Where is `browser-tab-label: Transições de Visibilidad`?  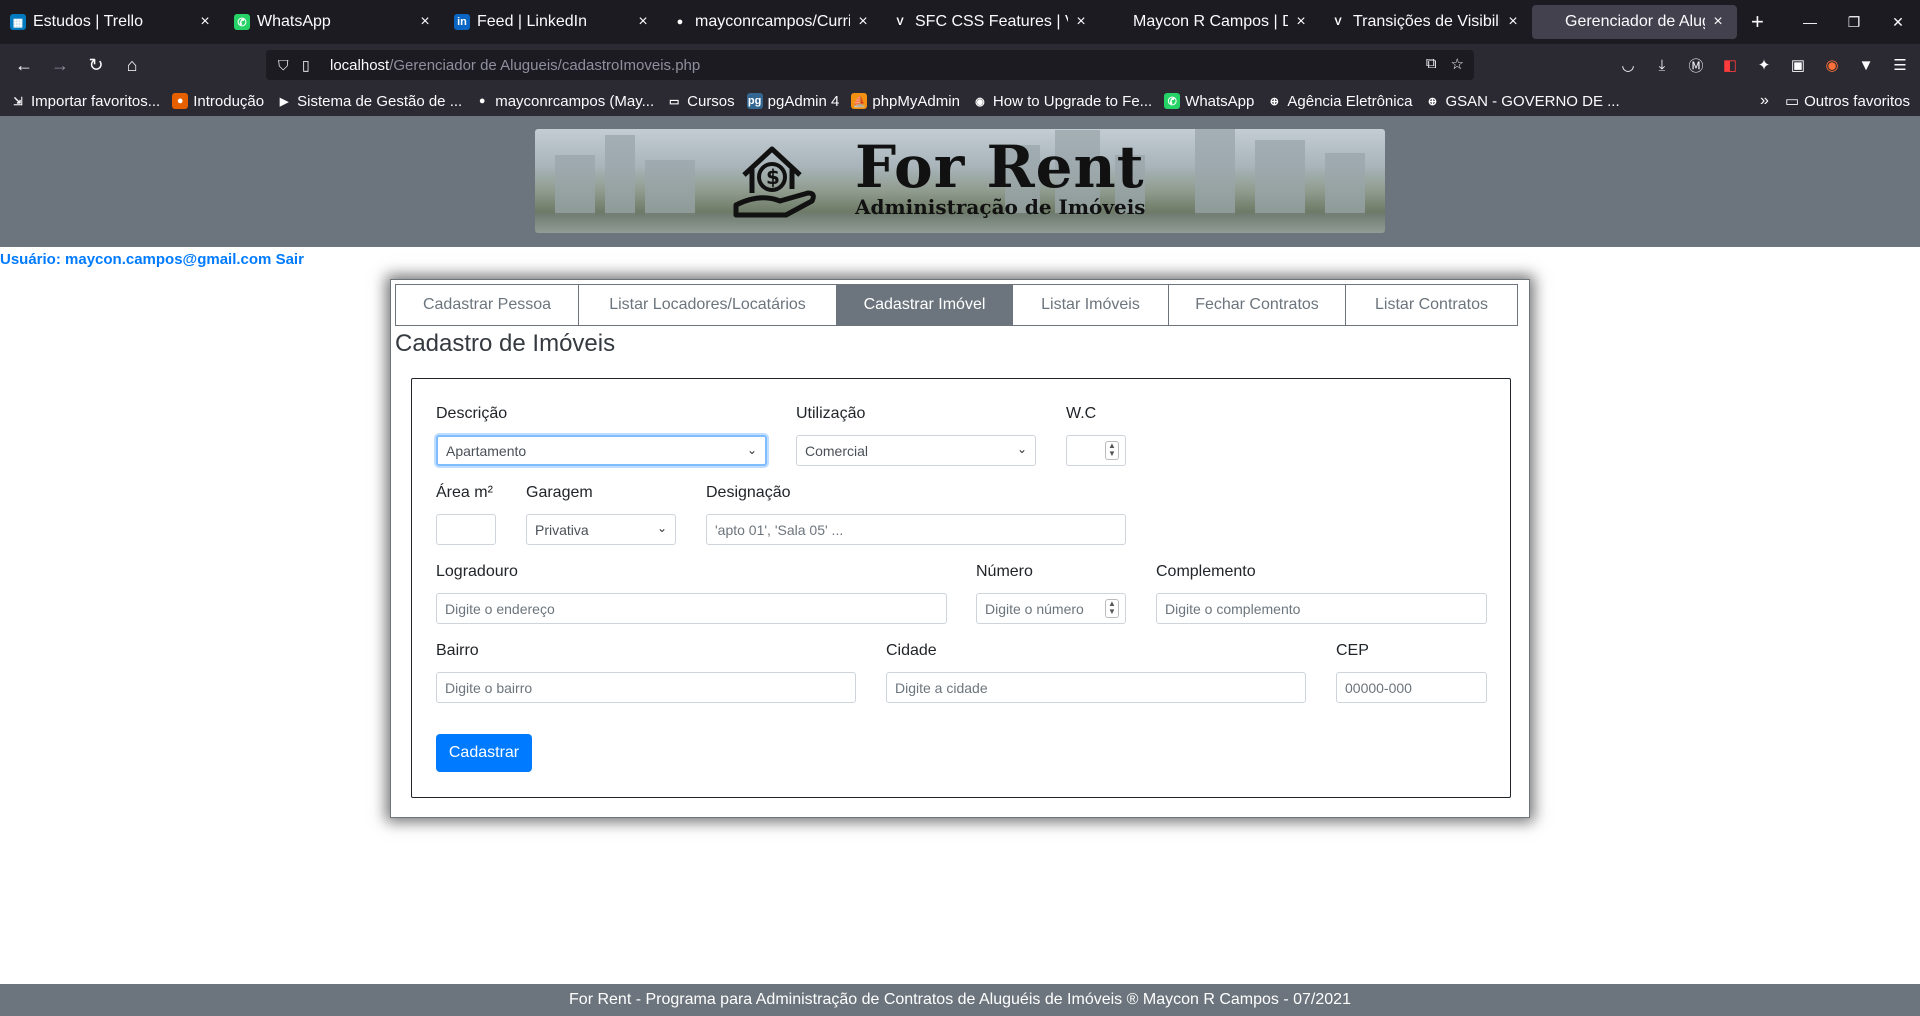
browser-tab-label: Transições de Visibilidad is located at coordinates (1426, 21).